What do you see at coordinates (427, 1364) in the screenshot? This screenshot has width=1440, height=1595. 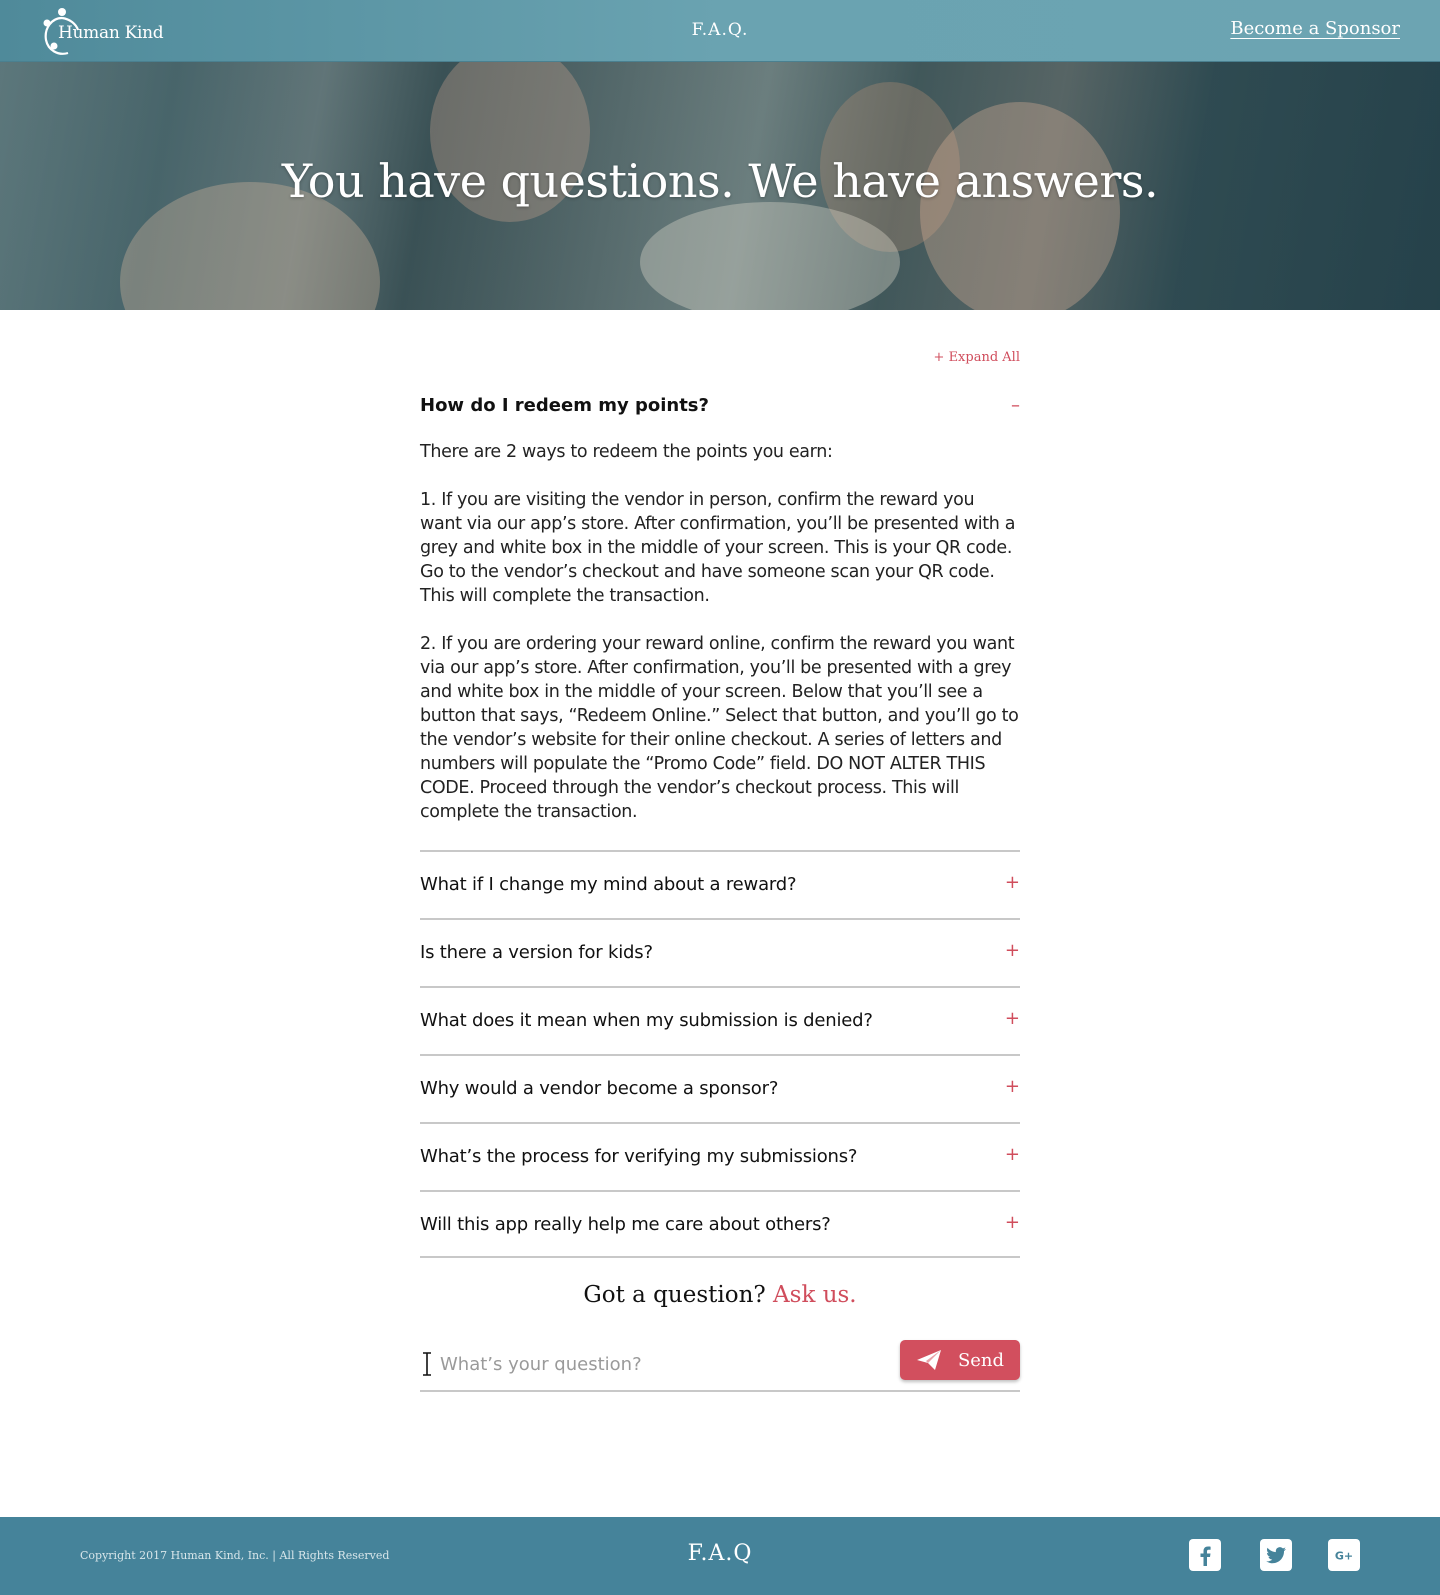 I see `text-cursor-icon` at bounding box center [427, 1364].